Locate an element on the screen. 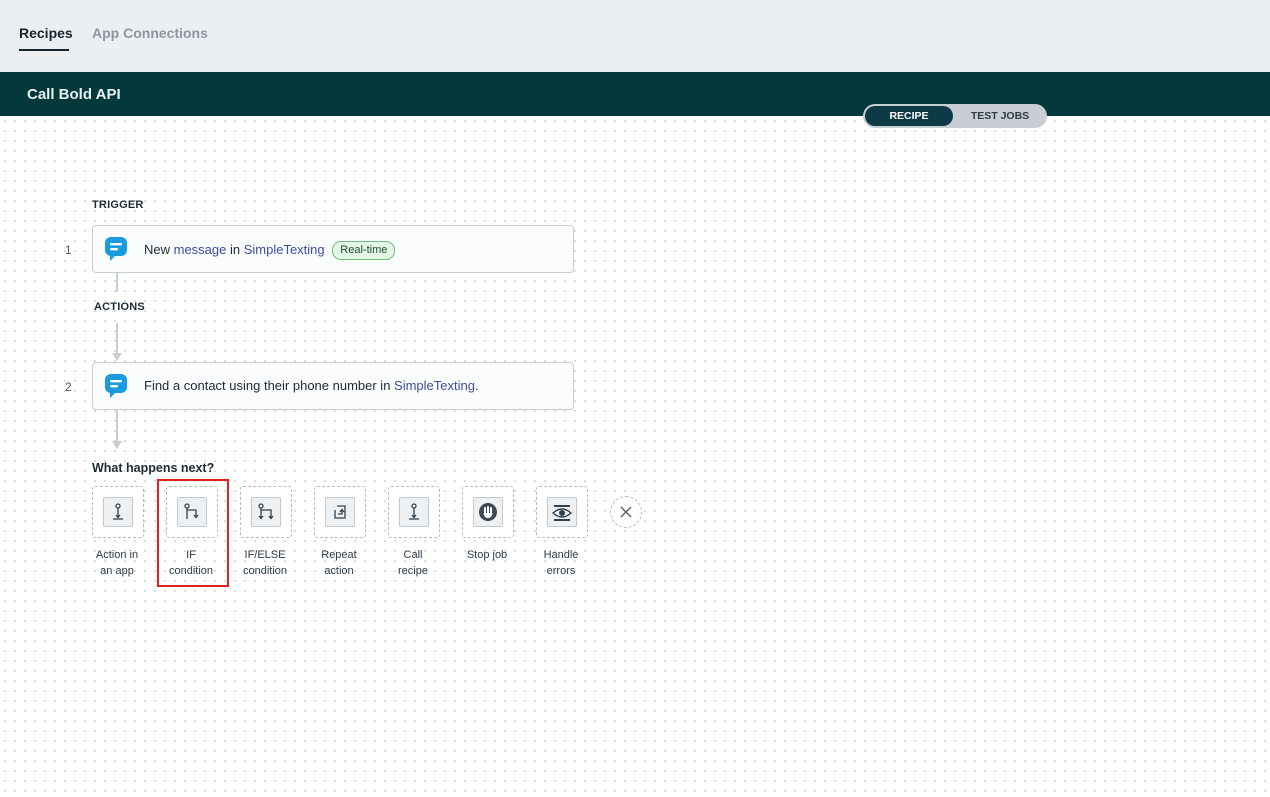 The image size is (1270, 797). if-condition-highlight is located at coordinates (193, 533).